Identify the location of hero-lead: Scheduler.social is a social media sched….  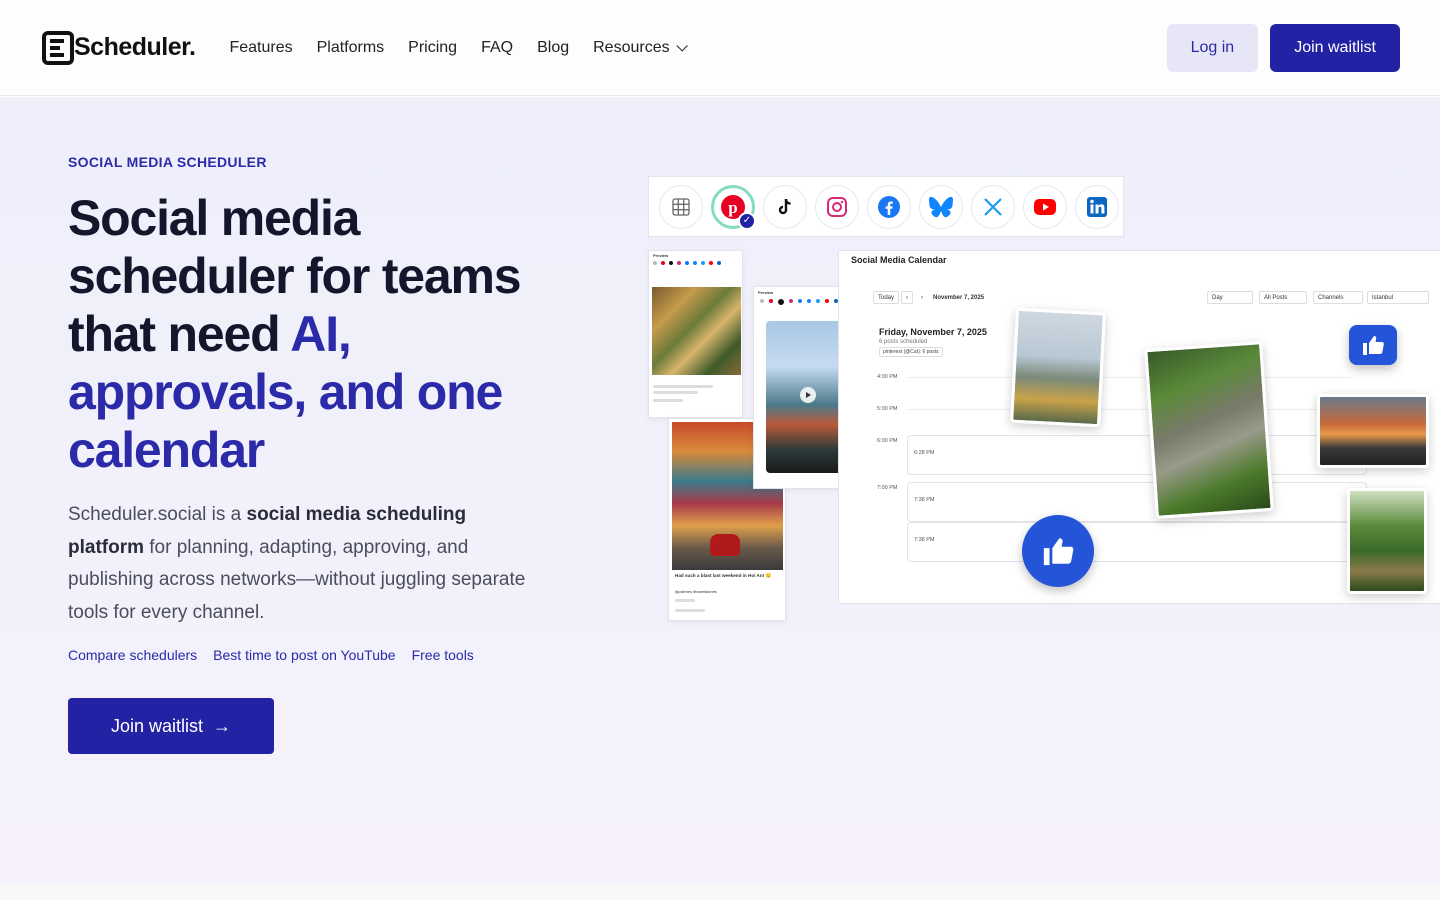
(303, 564).